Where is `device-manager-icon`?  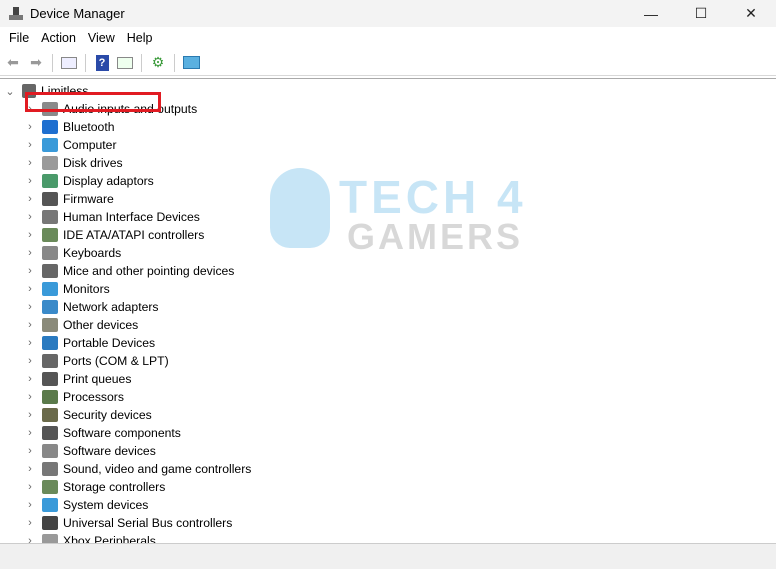
device-manager-icon is located at coordinates (16, 13).